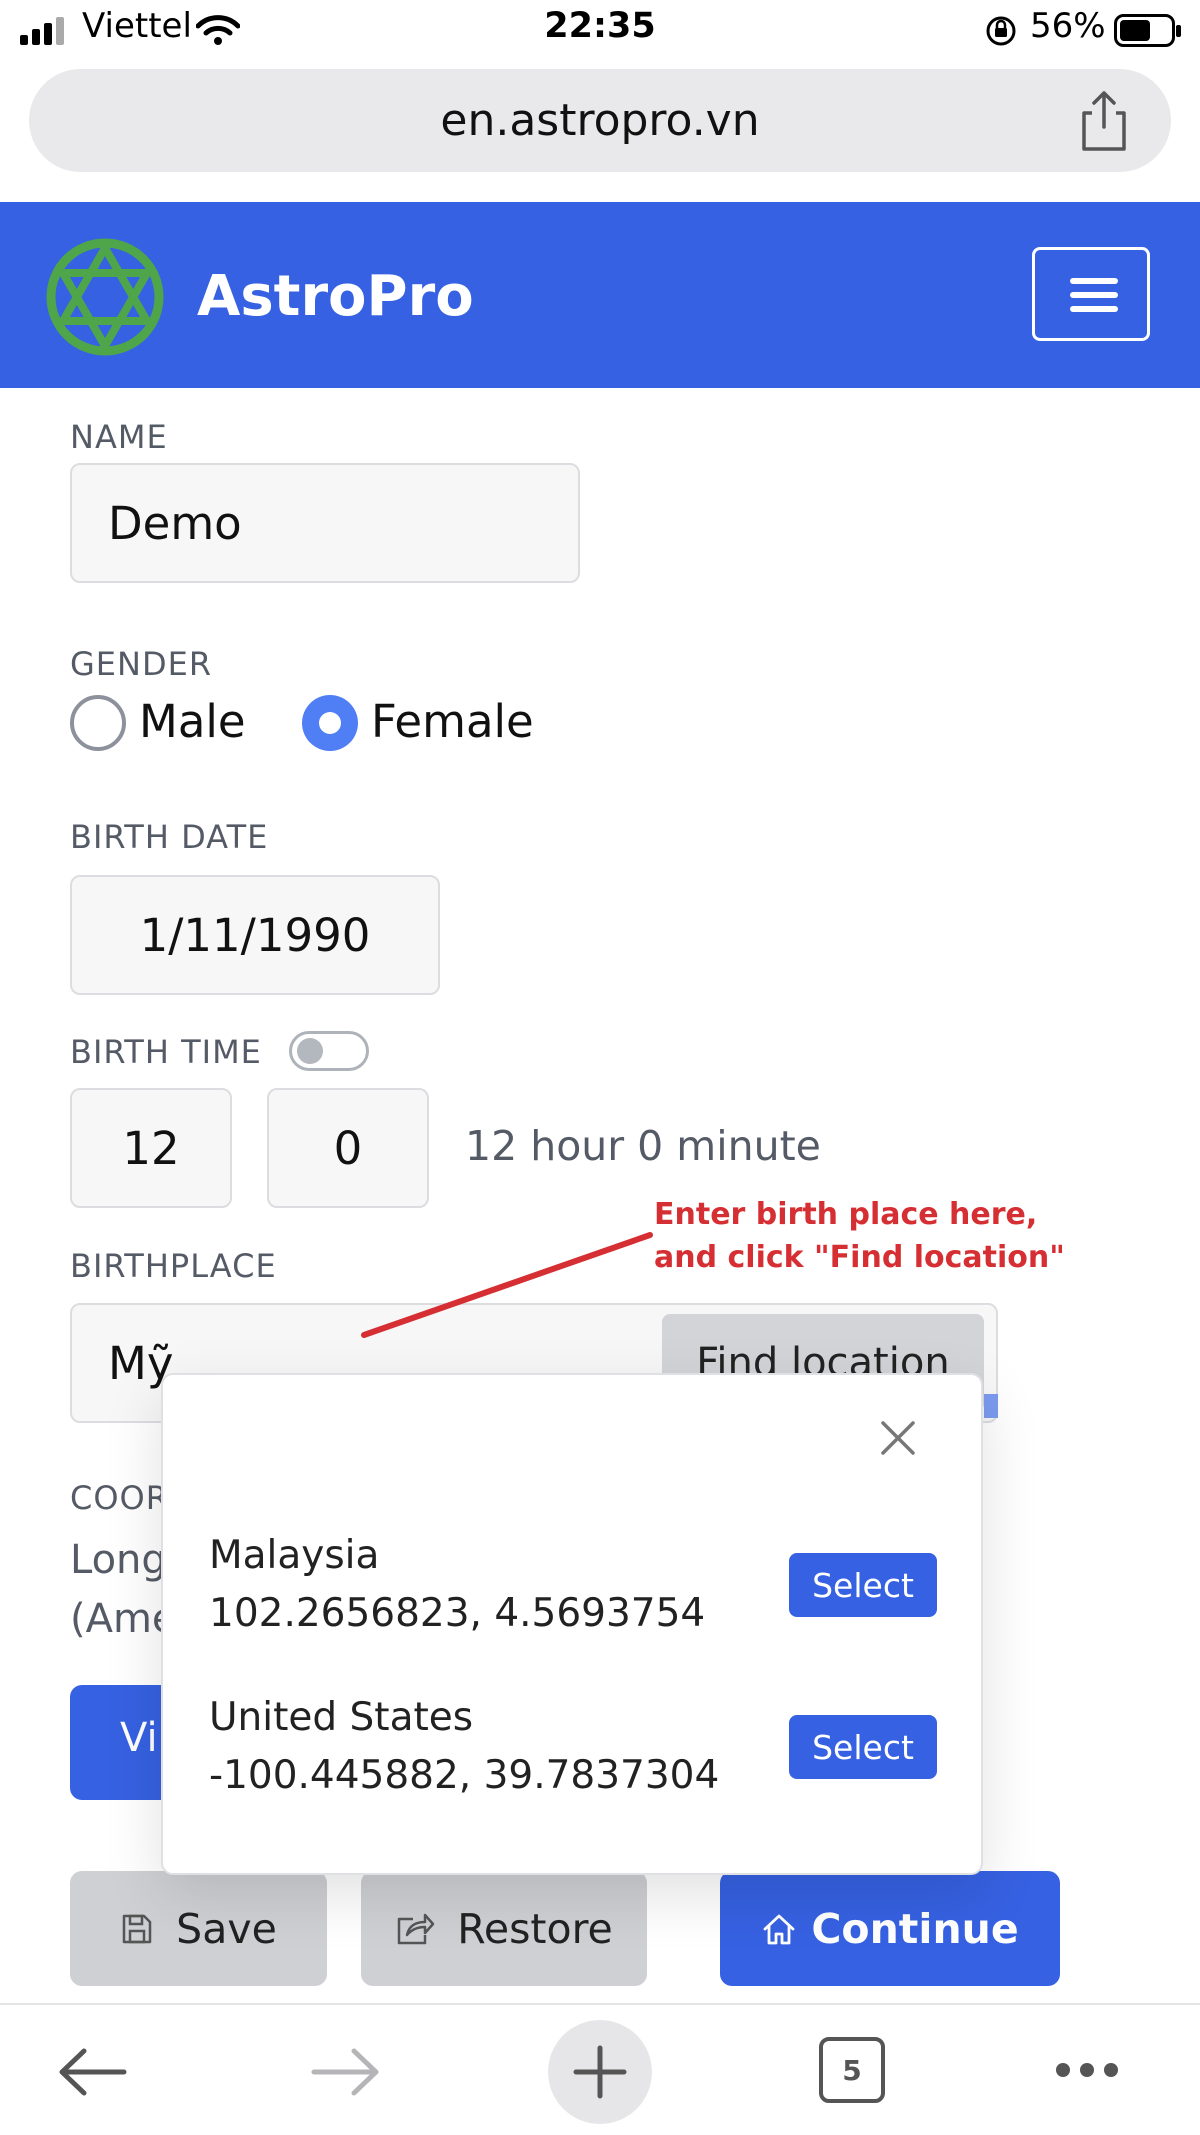 This screenshot has width=1200, height=2135. Describe the element at coordinates (852, 2070) in the screenshot. I see `tabs-button: 5` at that location.